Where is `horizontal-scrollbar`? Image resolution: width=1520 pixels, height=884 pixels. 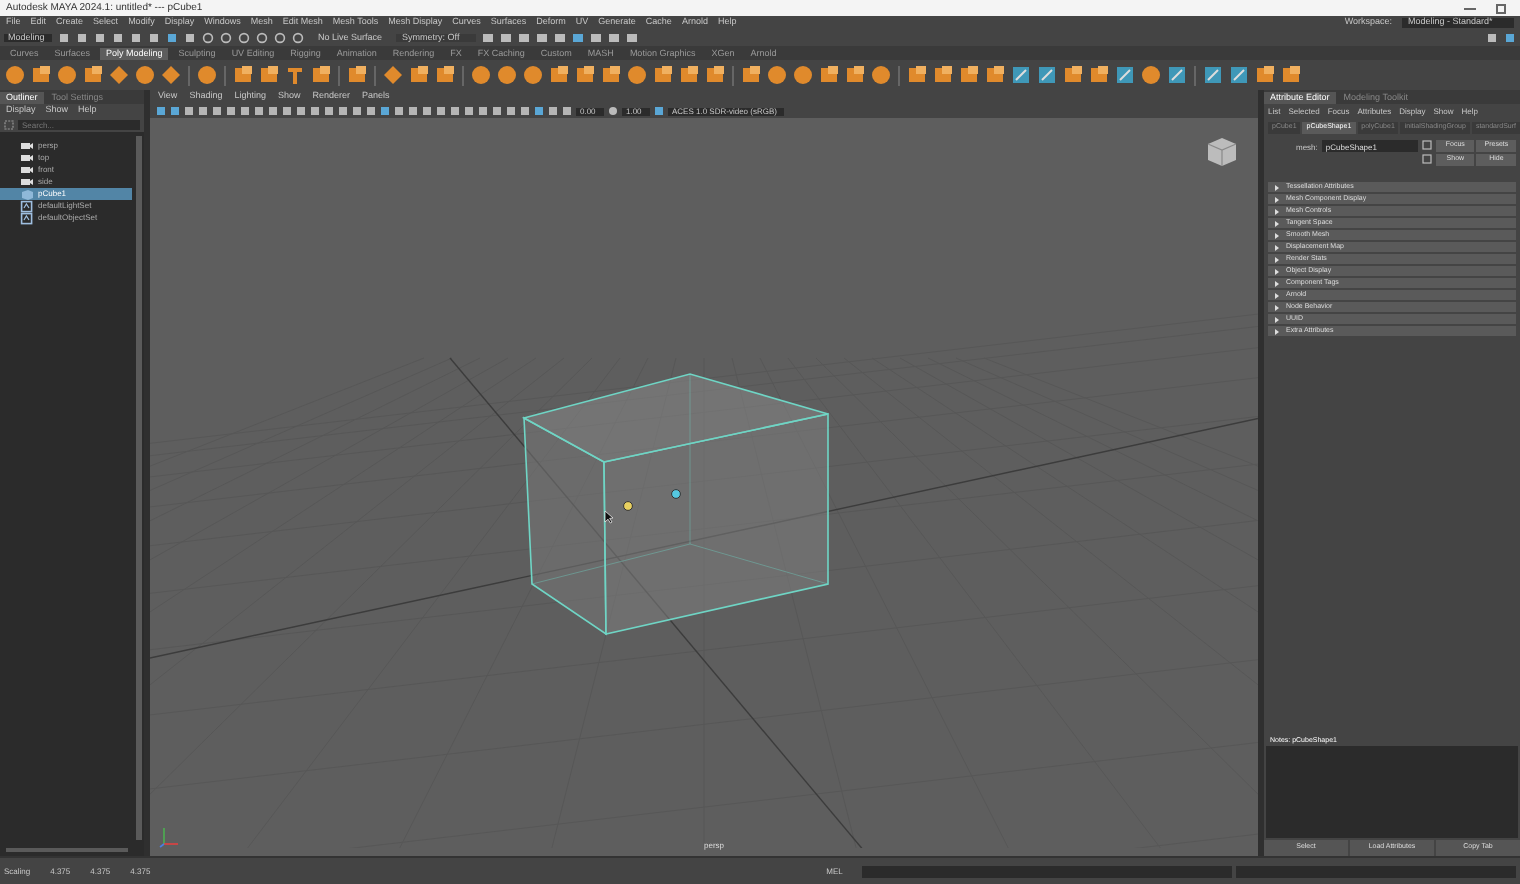
horizontal-scrollbar is located at coordinates (67, 850).